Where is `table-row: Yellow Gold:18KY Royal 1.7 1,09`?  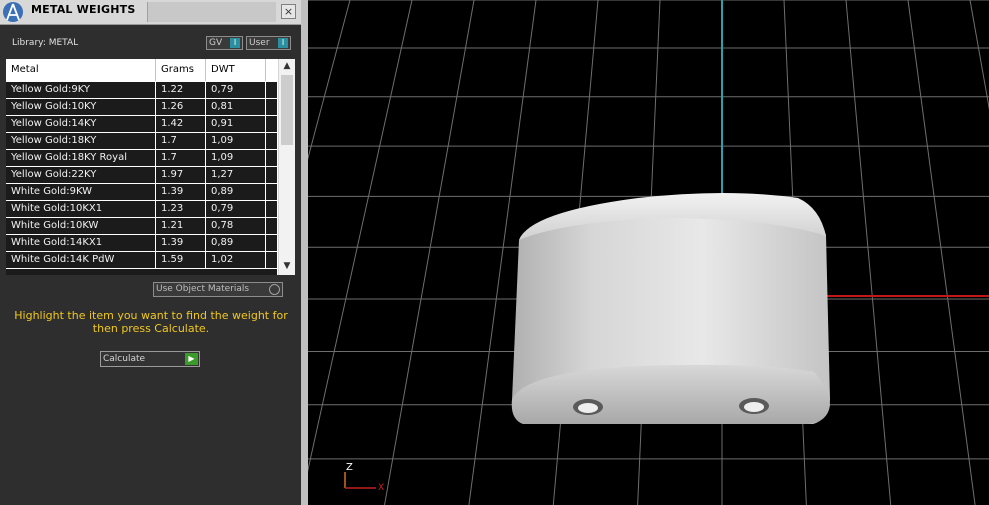
table-row: Yellow Gold:18KY Royal 1.7 1,09 is located at coordinates (141, 158).